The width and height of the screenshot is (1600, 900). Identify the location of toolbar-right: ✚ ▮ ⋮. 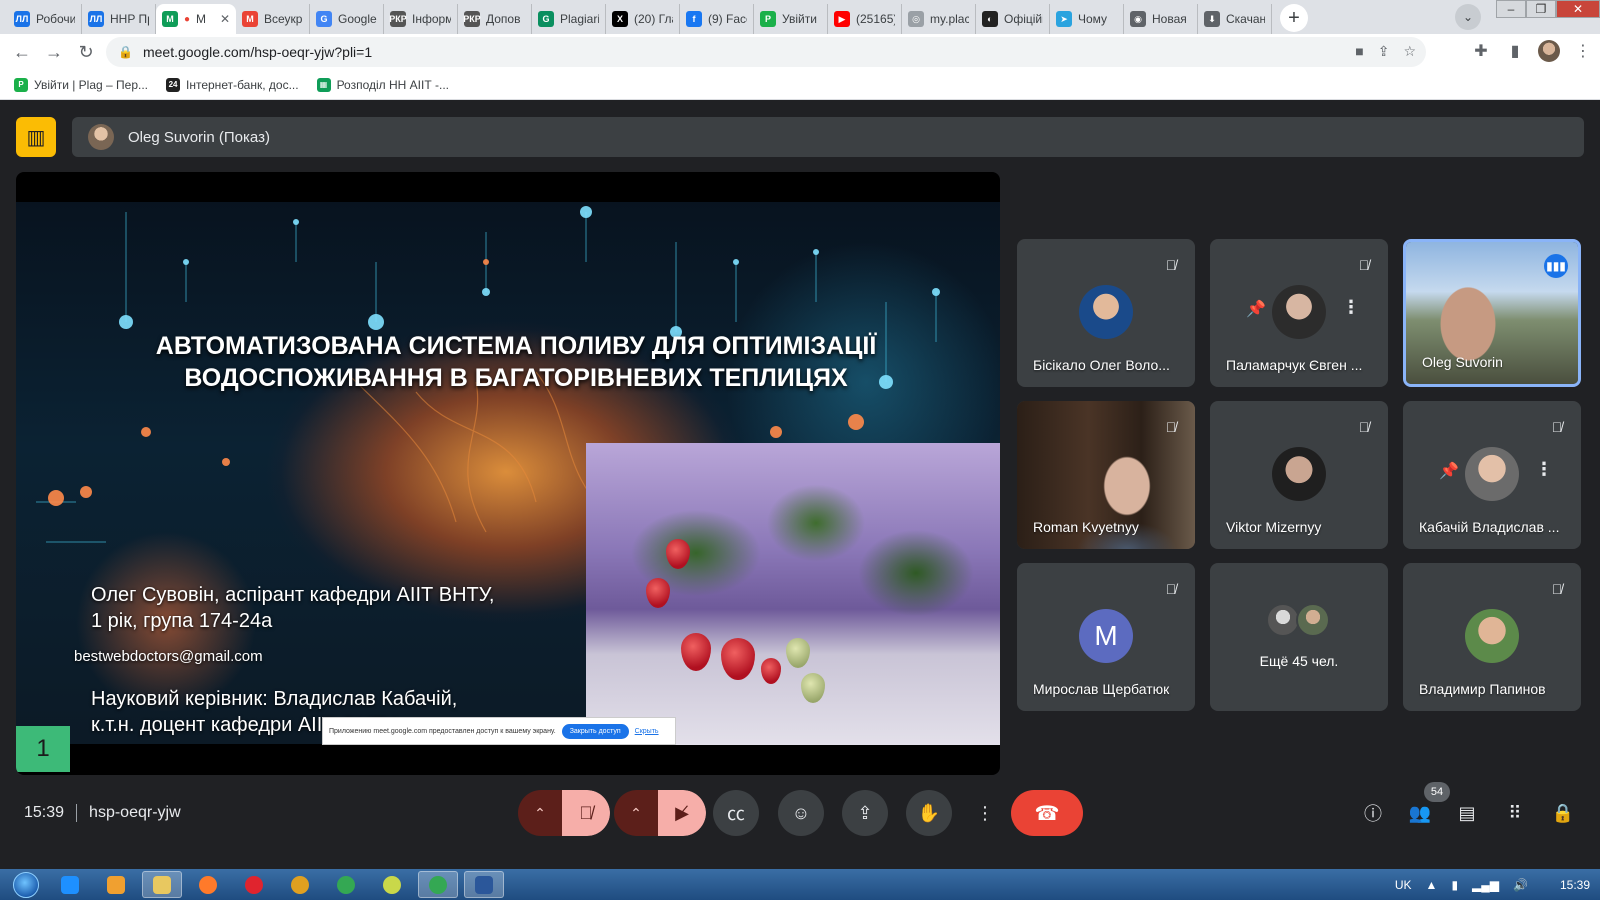
(1532, 51).